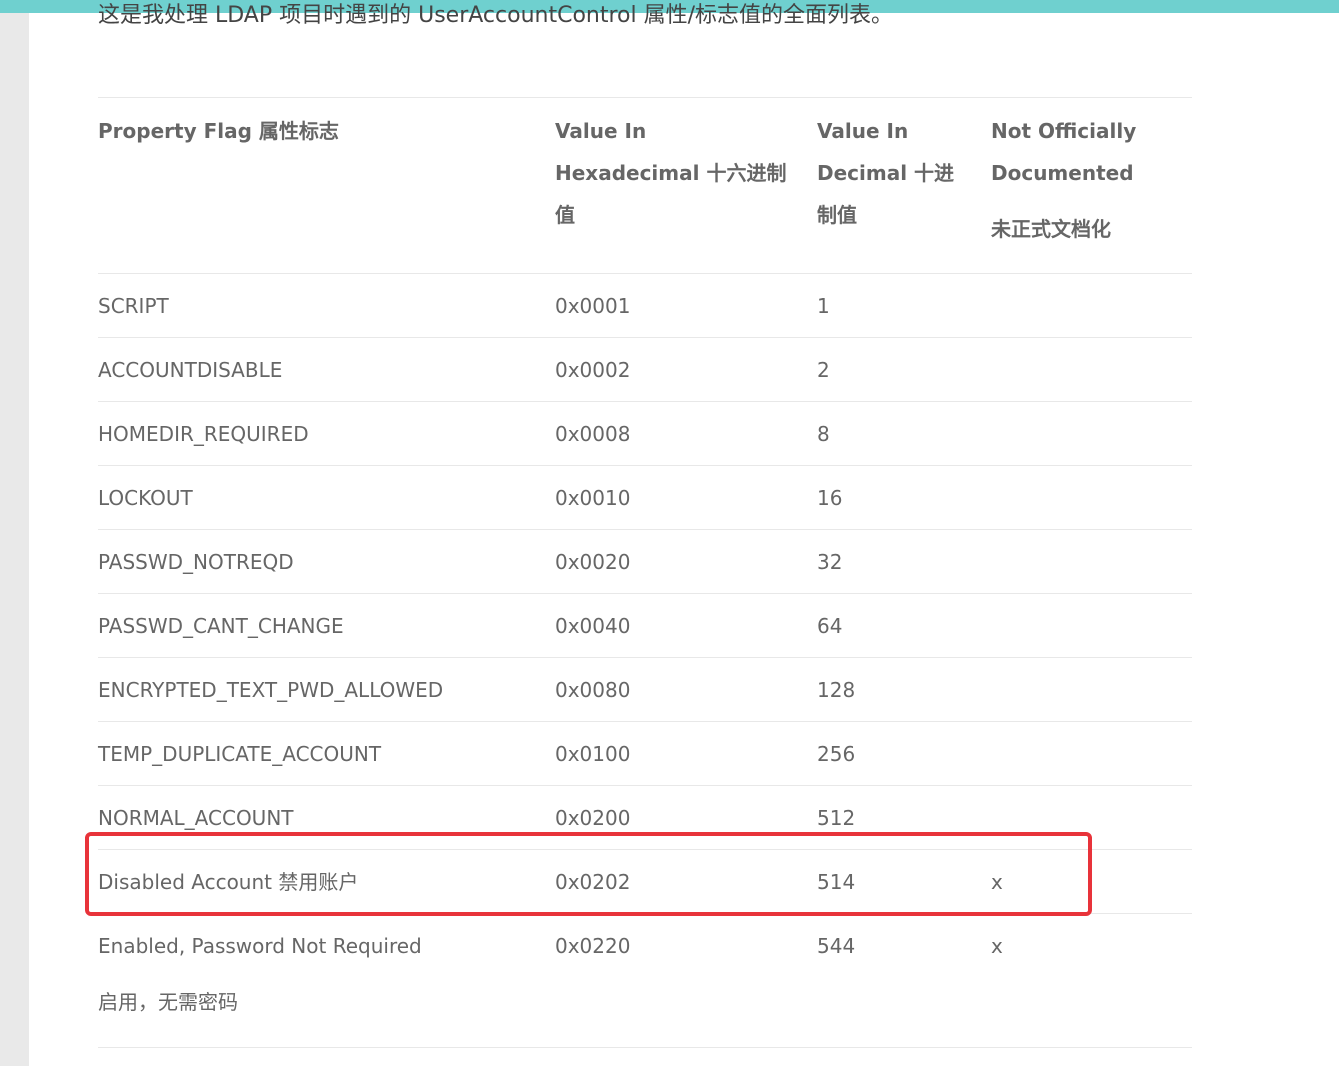  I want to click on table-row: HOMEDIR_REQUIRED 0x0008 8, so click(645, 434).